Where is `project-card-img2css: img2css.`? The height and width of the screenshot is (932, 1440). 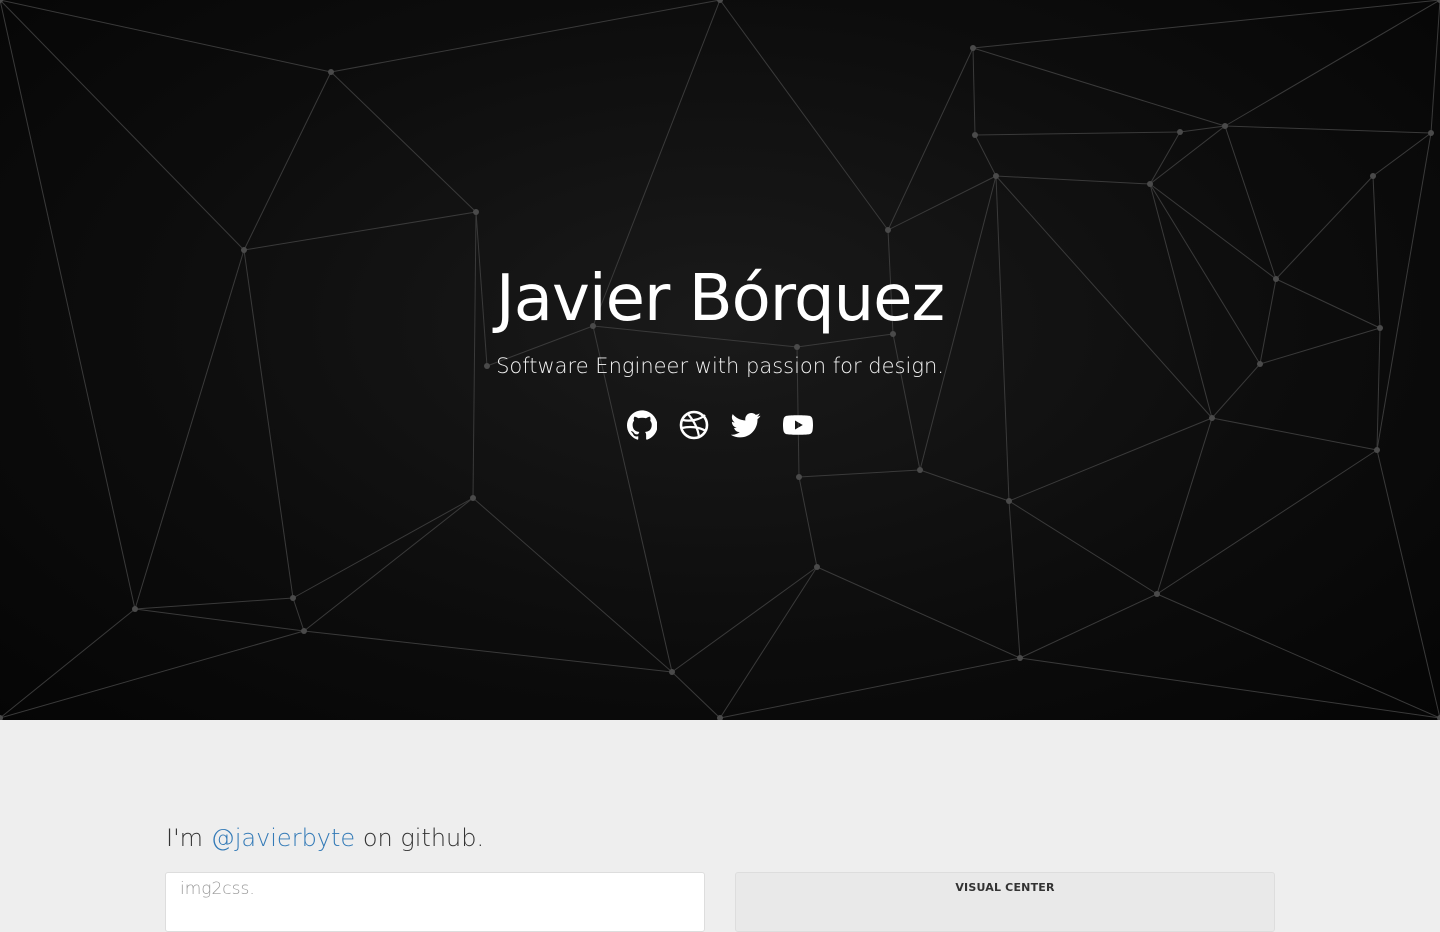
project-card-img2css: img2css. is located at coordinates (435, 902).